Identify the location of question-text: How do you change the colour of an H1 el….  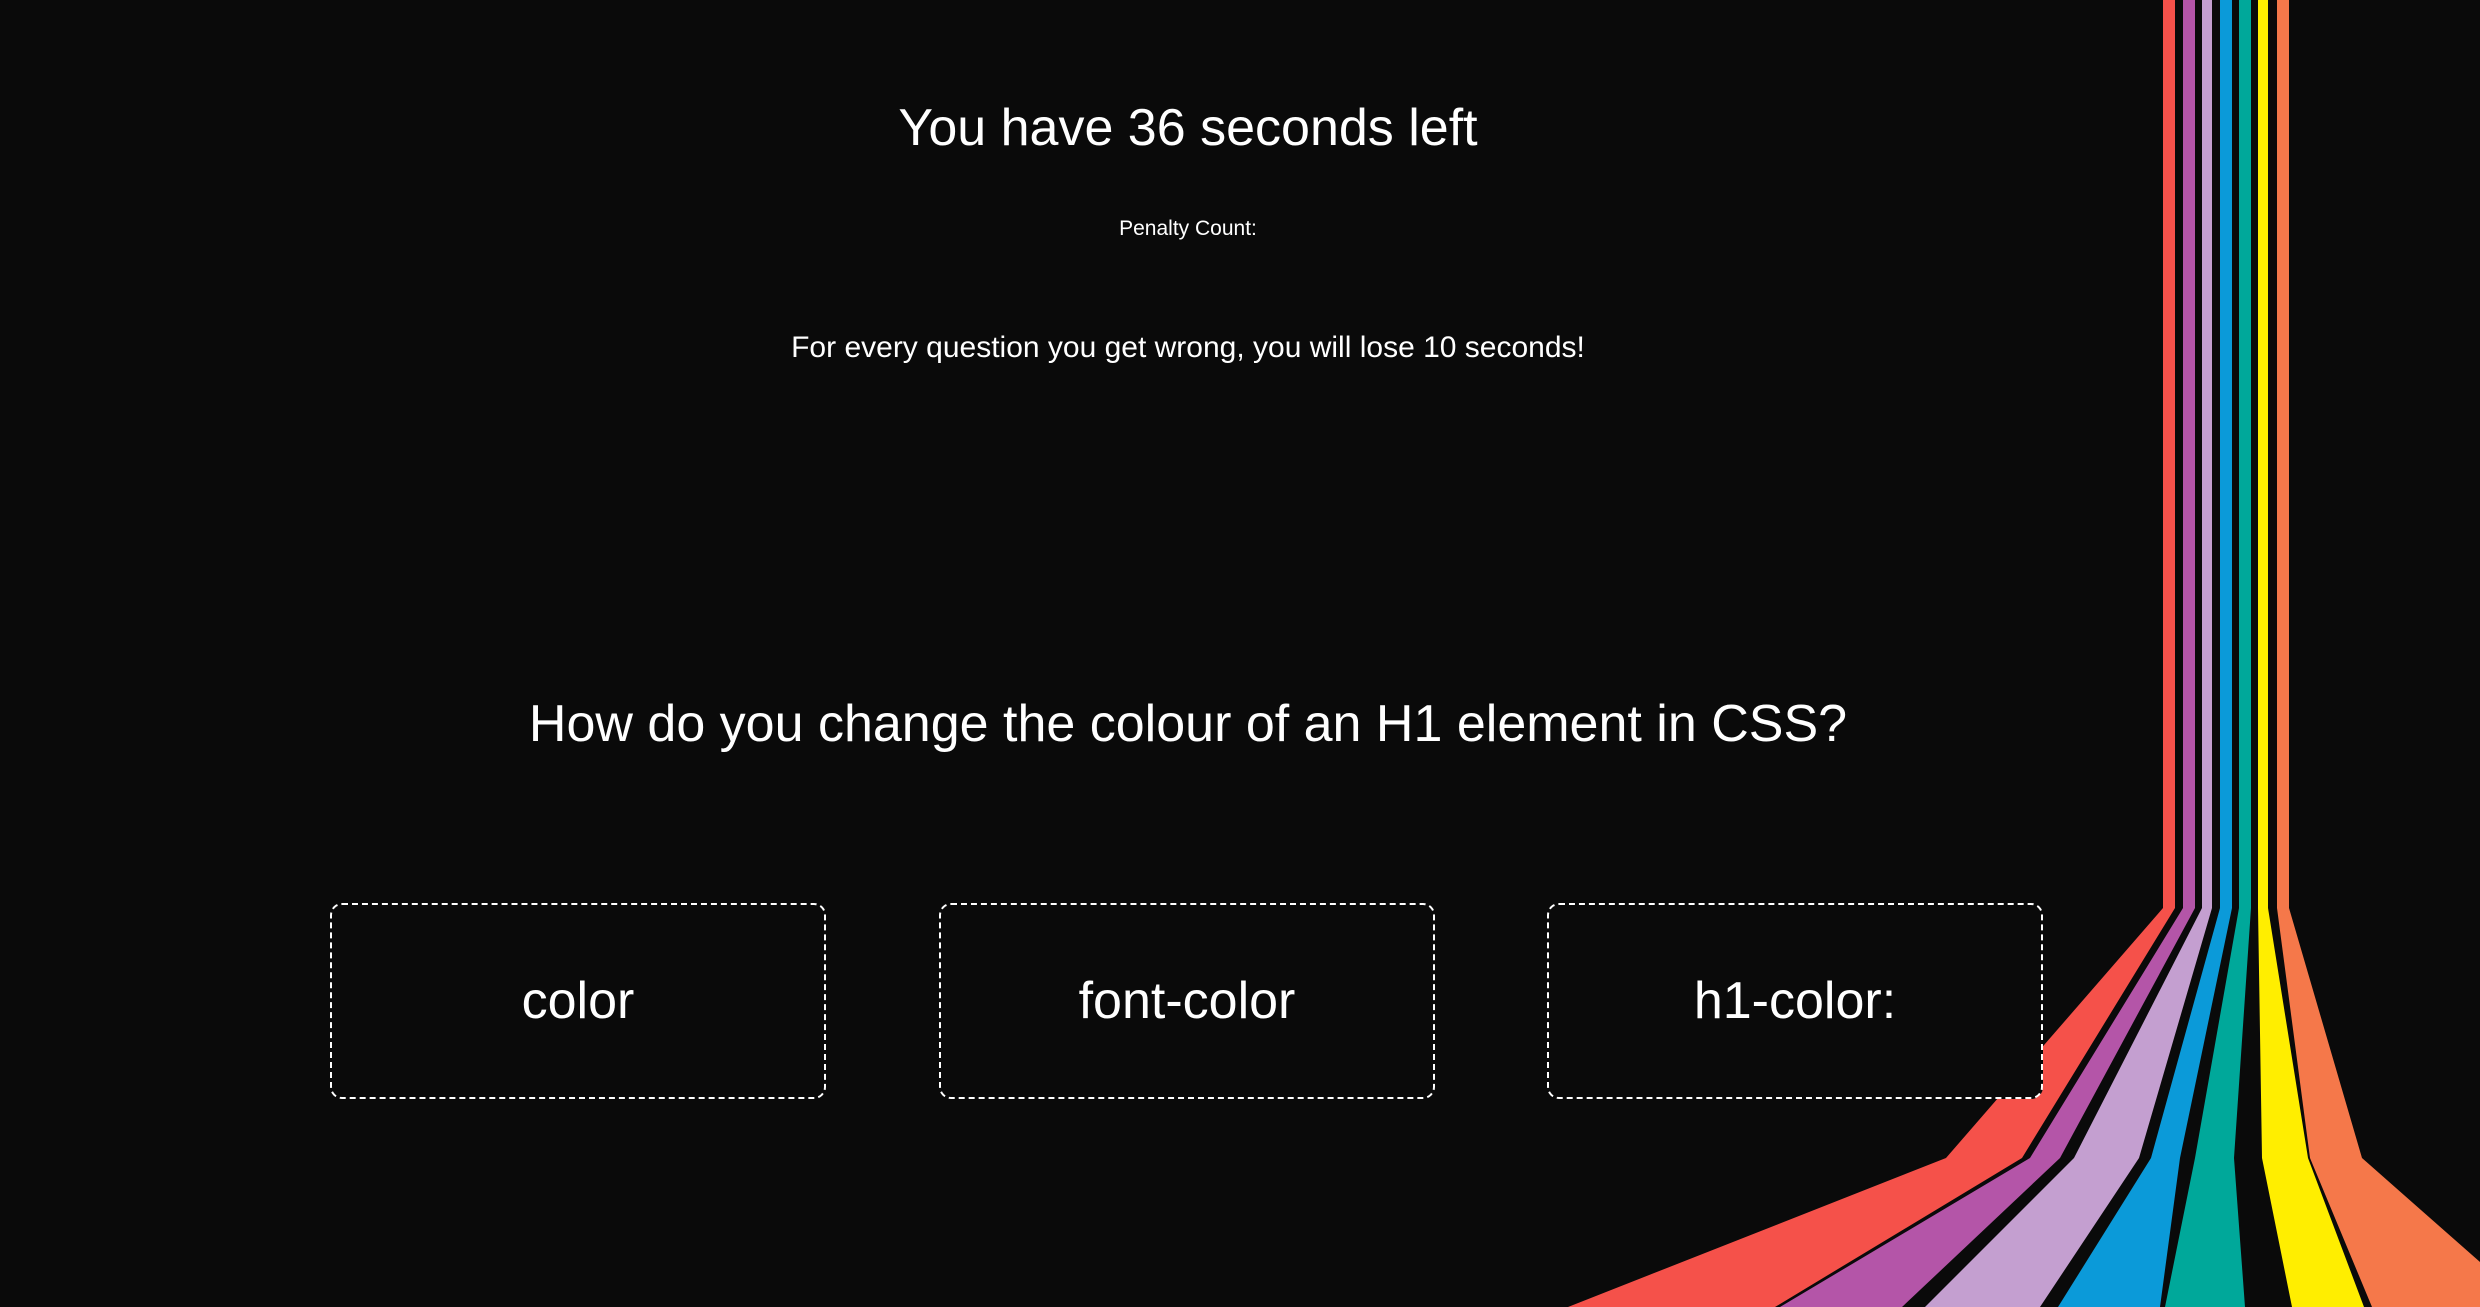
(1188, 724).